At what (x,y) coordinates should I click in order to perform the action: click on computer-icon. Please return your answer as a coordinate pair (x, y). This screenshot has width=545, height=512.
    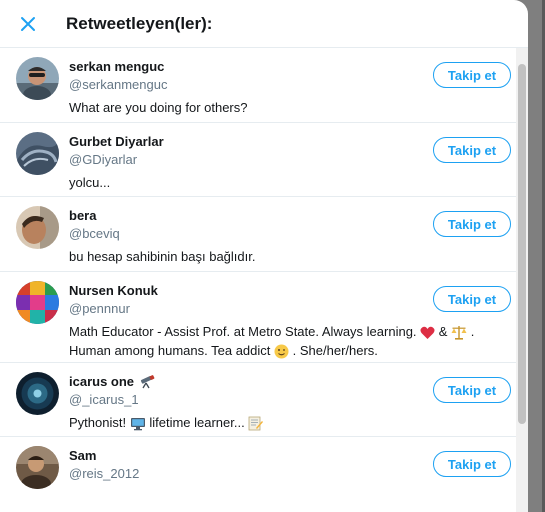
    Looking at the image, I should click on (137, 423).